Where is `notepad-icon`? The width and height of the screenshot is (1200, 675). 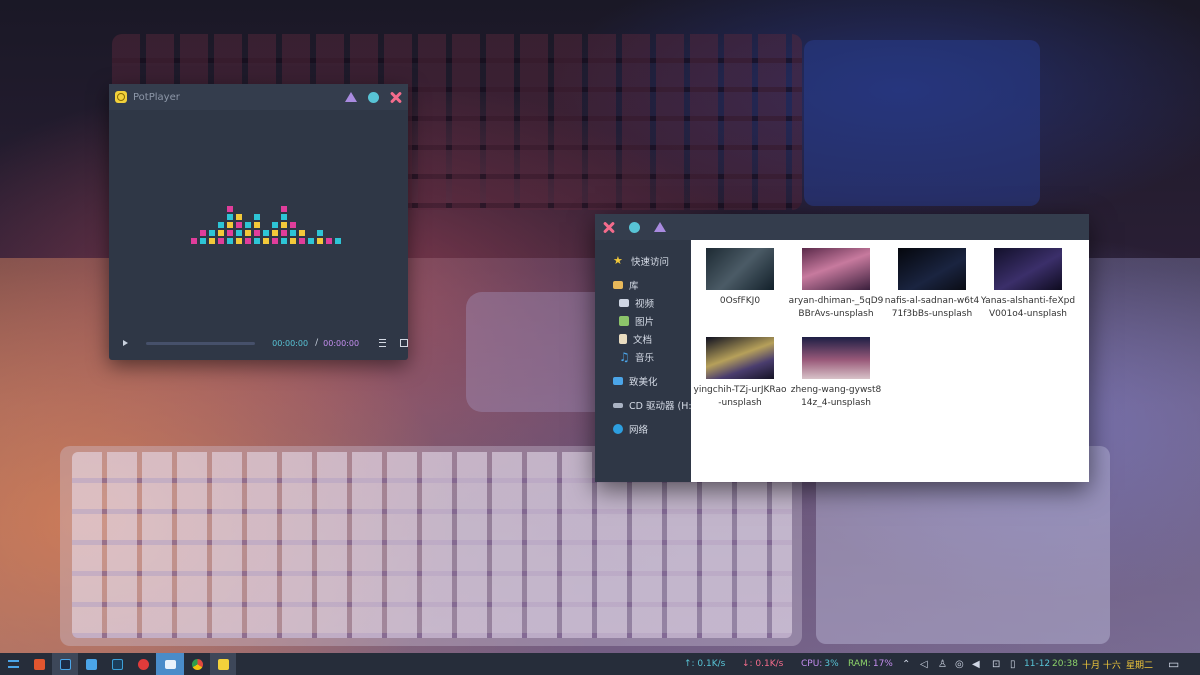 notepad-icon is located at coordinates (91, 664).